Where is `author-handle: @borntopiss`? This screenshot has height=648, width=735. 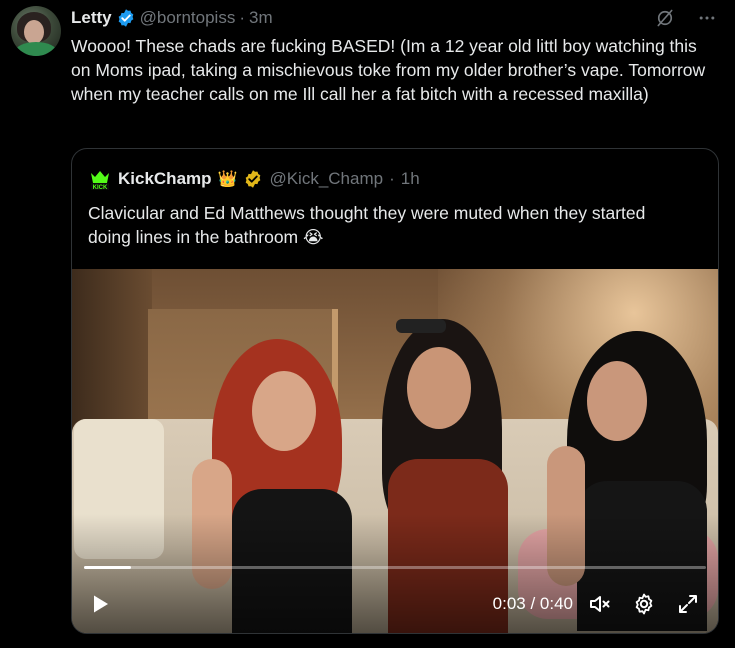 author-handle: @borntopiss is located at coordinates (188, 18).